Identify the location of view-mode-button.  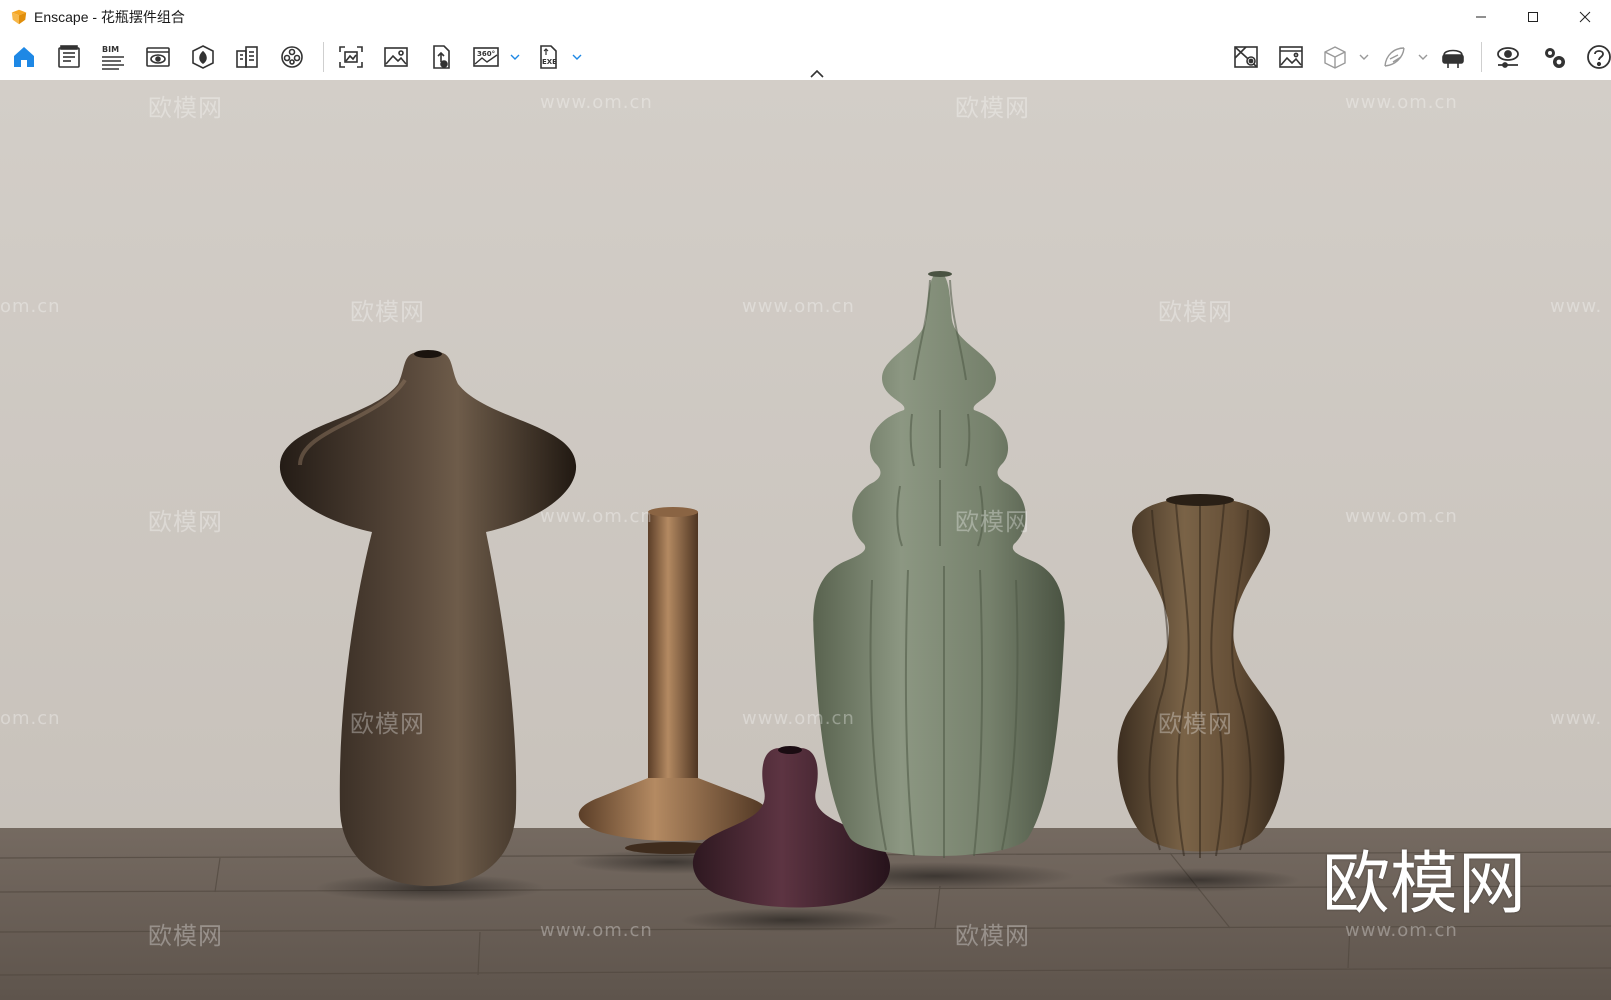
(158, 57).